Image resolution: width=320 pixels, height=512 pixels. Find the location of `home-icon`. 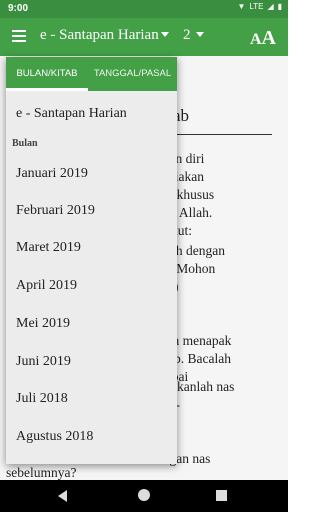

home-icon is located at coordinates (144, 495).